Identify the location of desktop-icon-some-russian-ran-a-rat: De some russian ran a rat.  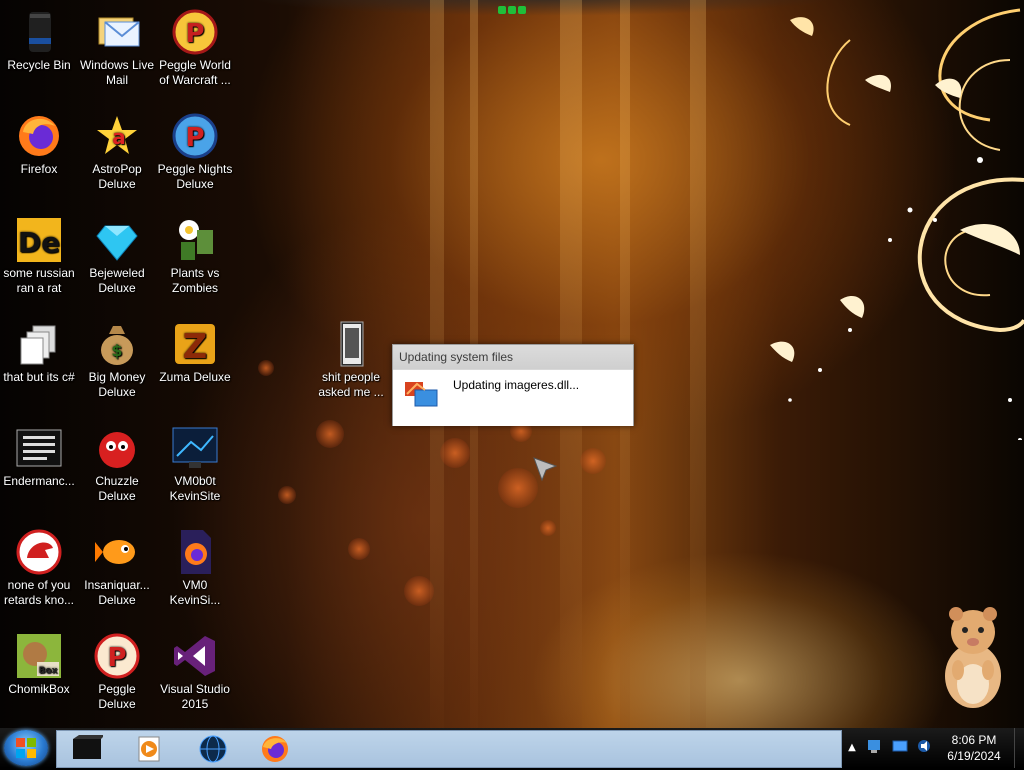
(39, 256).